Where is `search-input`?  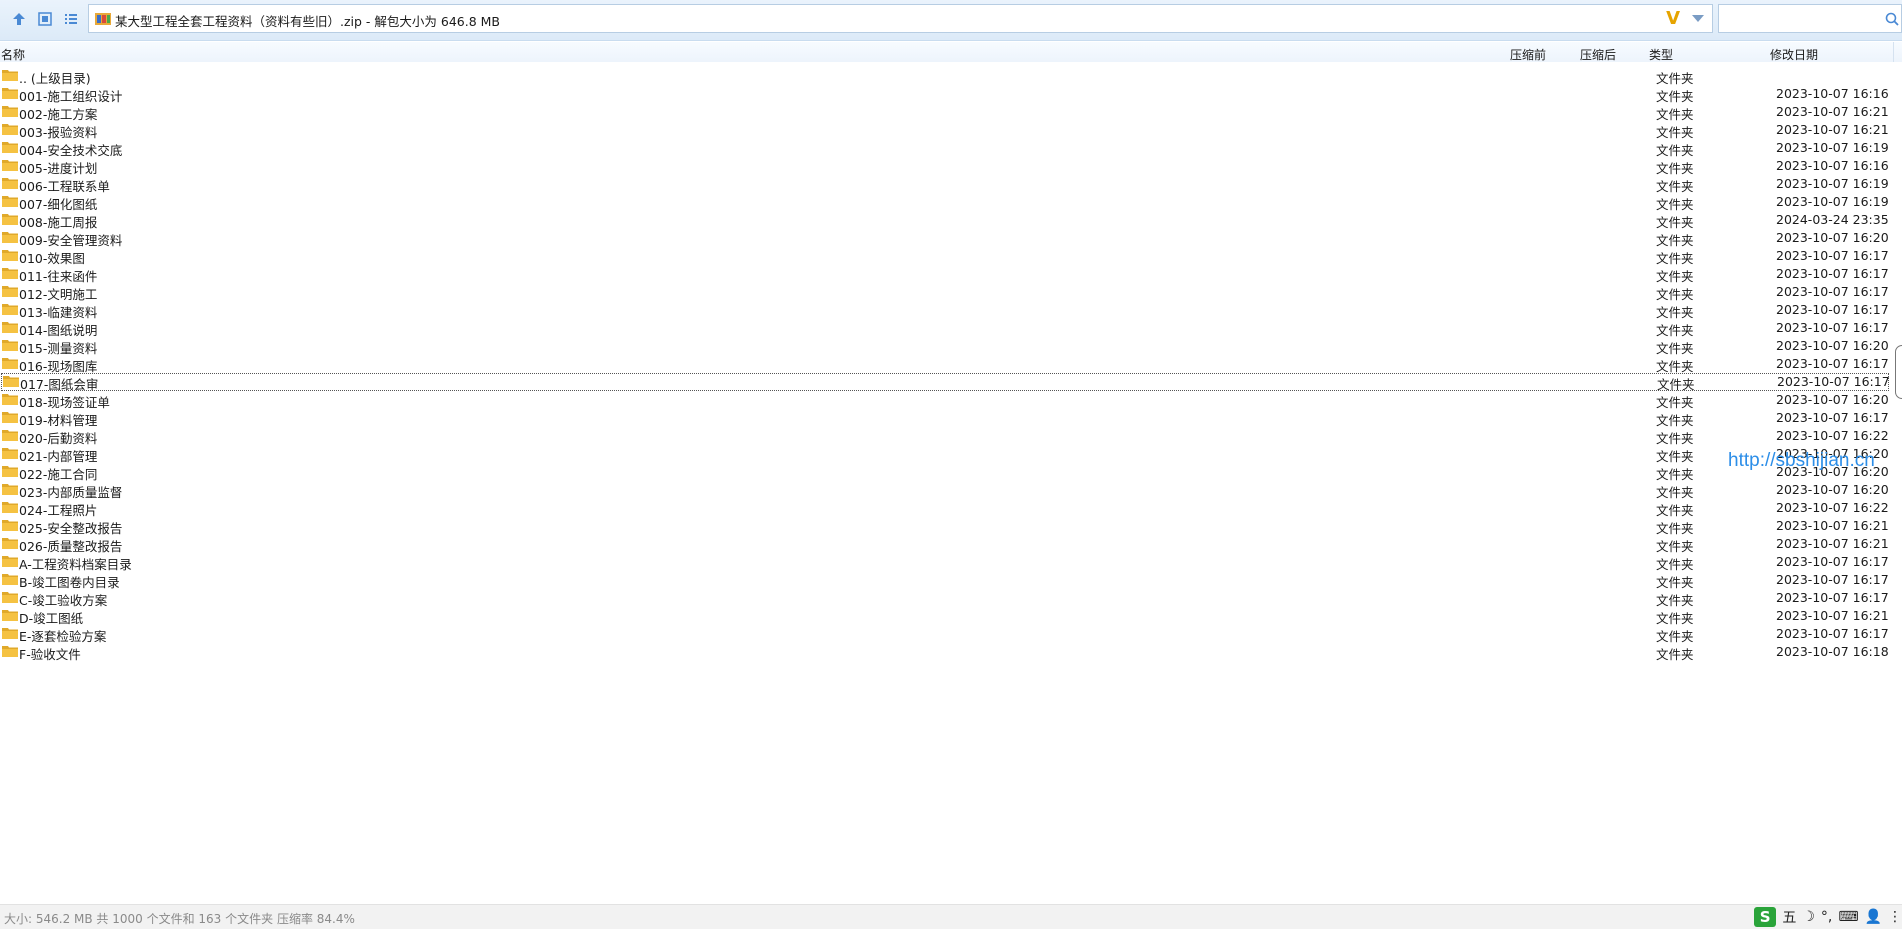 search-input is located at coordinates (1810, 18).